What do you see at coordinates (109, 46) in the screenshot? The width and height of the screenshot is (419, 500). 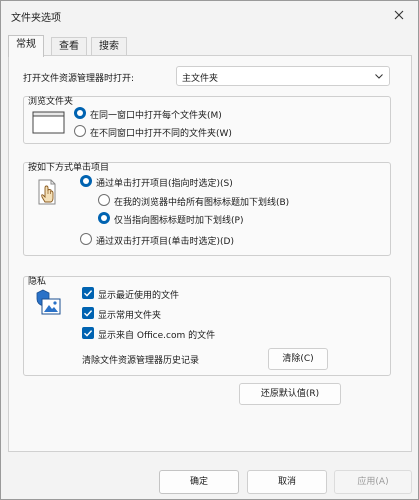 I see `tab-search: 搜索` at bounding box center [109, 46].